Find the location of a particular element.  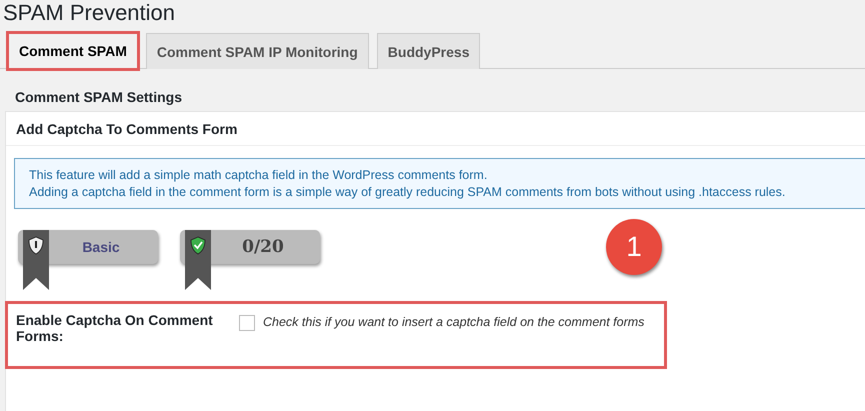

tab: BuddyPress is located at coordinates (428, 51).